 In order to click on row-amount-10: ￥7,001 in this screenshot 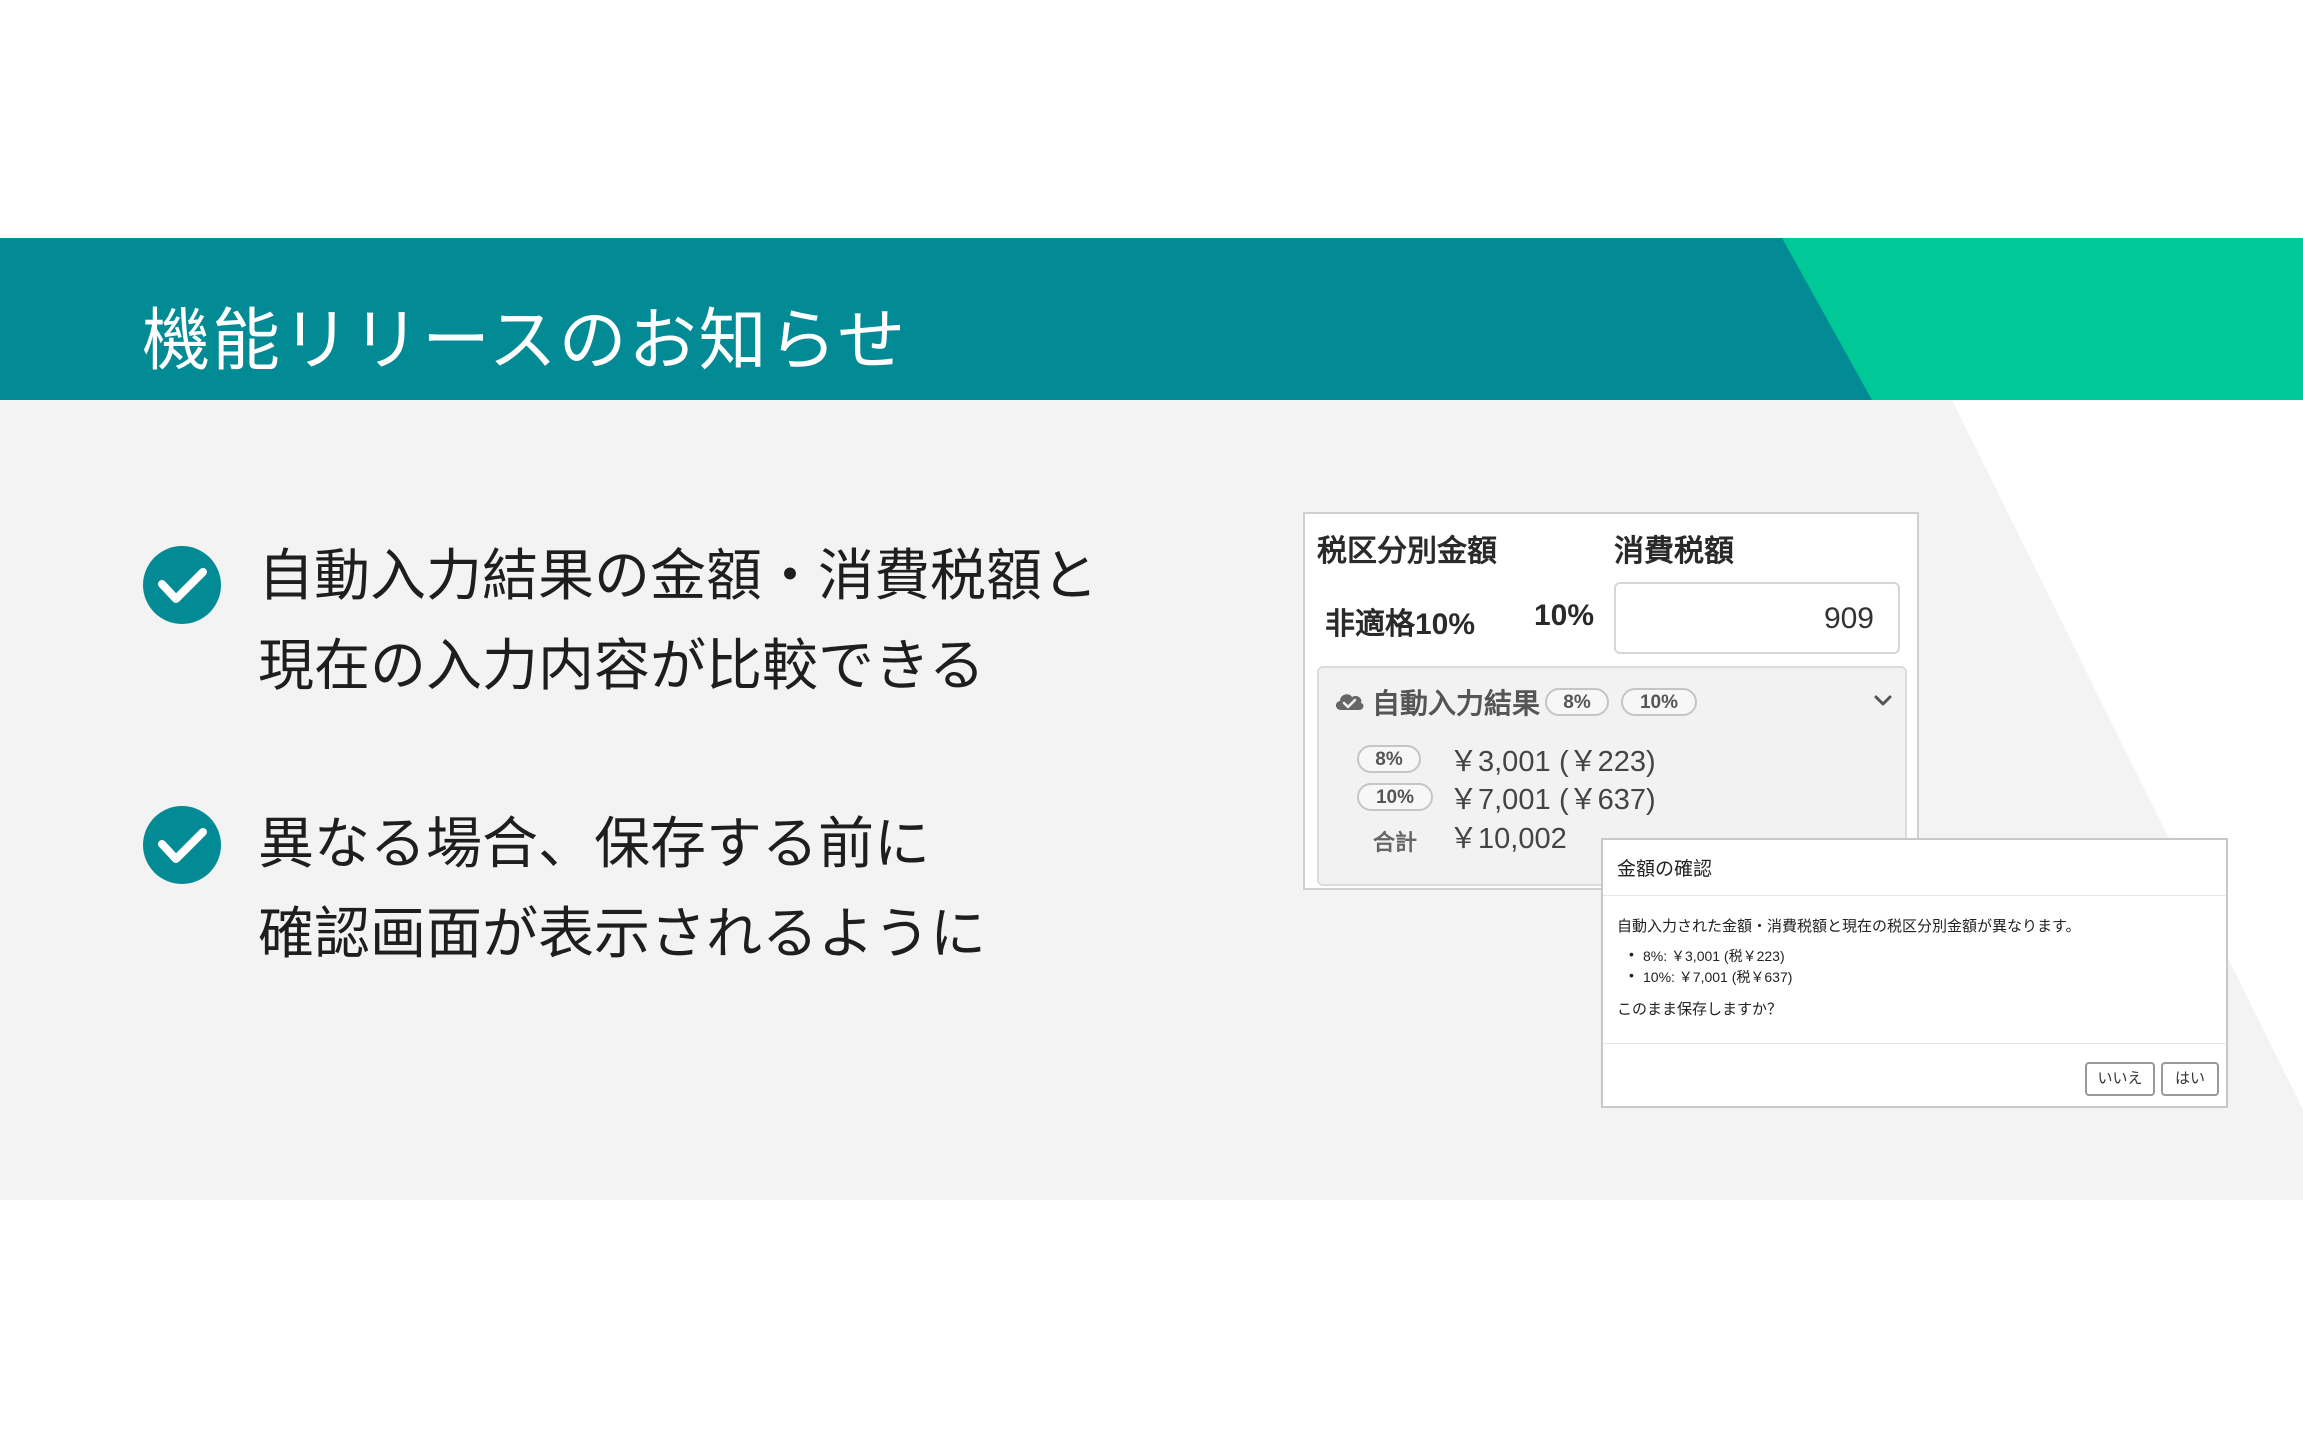, I will do `click(1500, 800)`.